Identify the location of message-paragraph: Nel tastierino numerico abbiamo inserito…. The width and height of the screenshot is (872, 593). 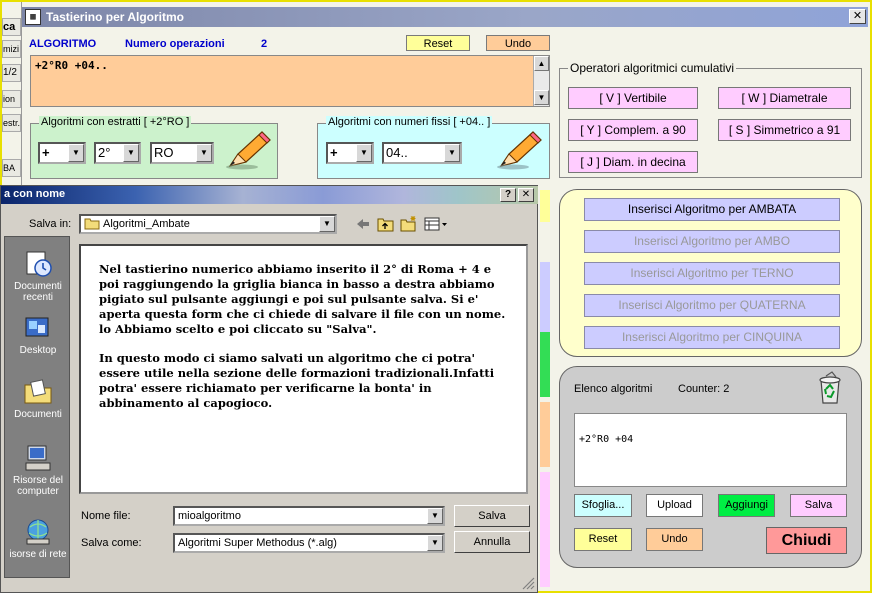
(302, 299).